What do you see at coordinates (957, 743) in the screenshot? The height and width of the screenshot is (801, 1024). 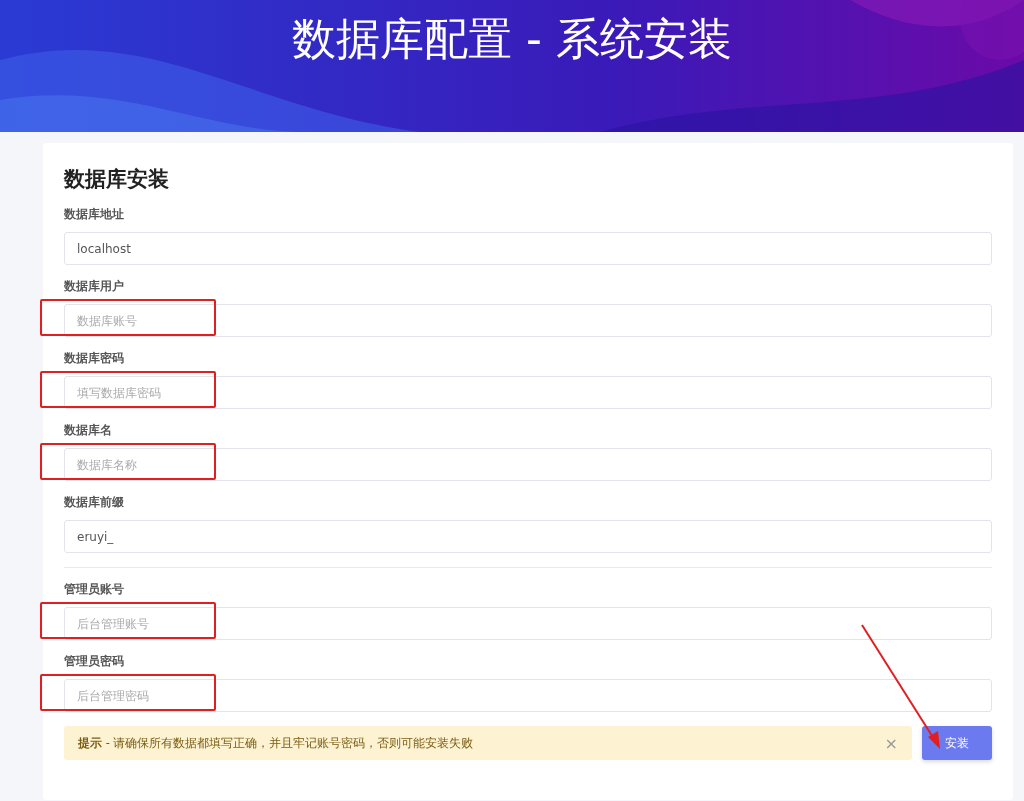 I see `install-button: 安装` at bounding box center [957, 743].